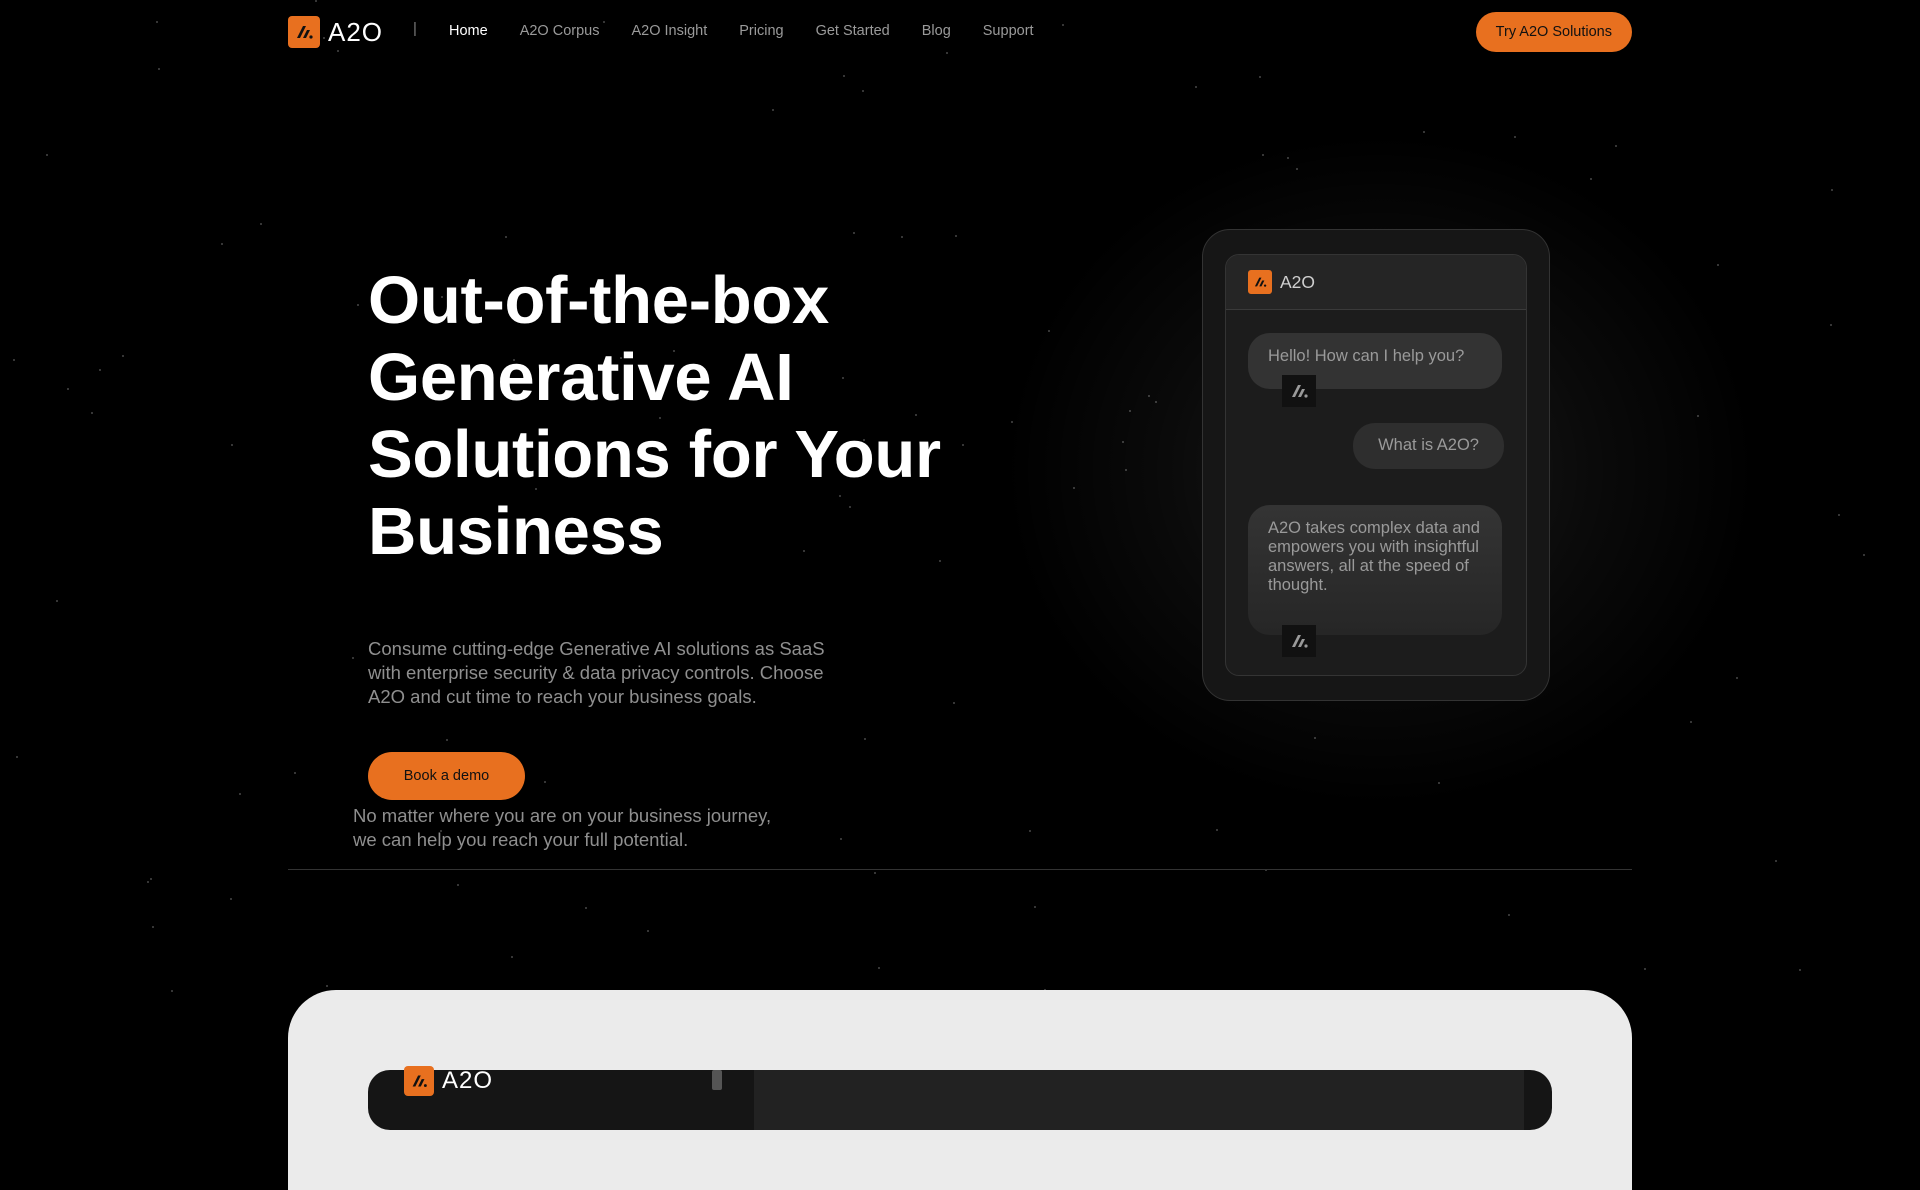 The height and width of the screenshot is (1190, 1920). Describe the element at coordinates (356, 31) in the screenshot. I see `brand-name: A2O` at that location.